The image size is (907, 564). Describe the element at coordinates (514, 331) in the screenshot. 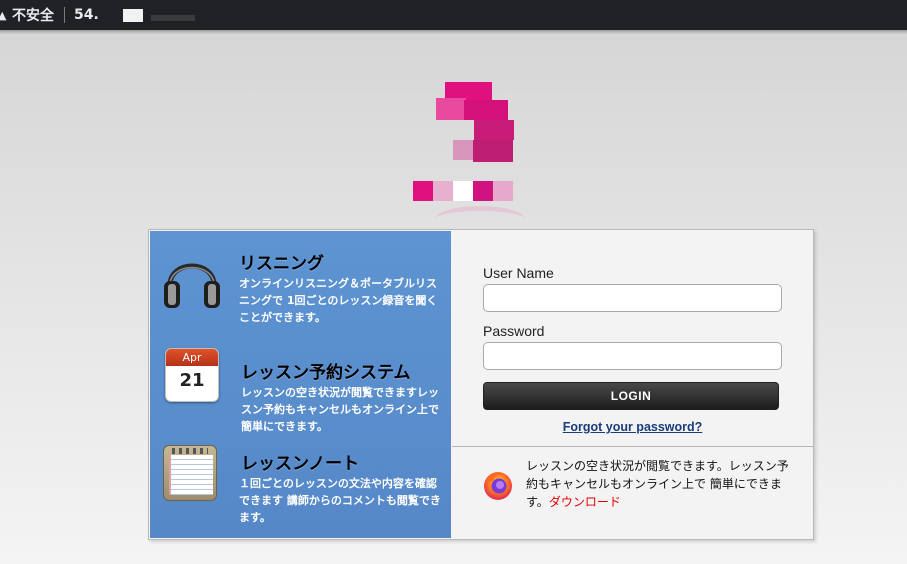

I see `password-label: Password` at that location.